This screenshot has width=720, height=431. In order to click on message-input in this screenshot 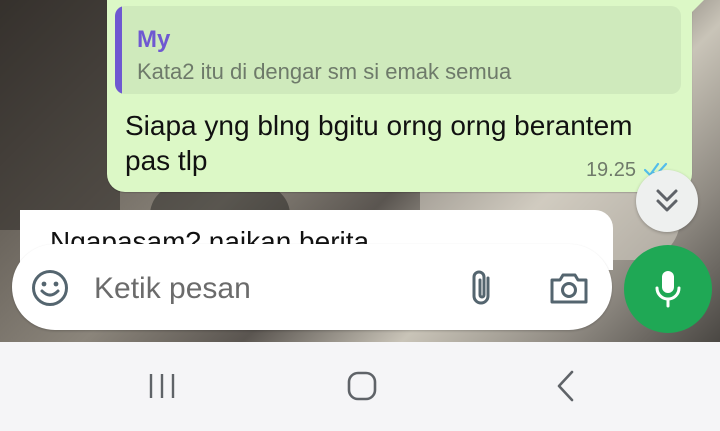, I will do `click(254, 289)`.